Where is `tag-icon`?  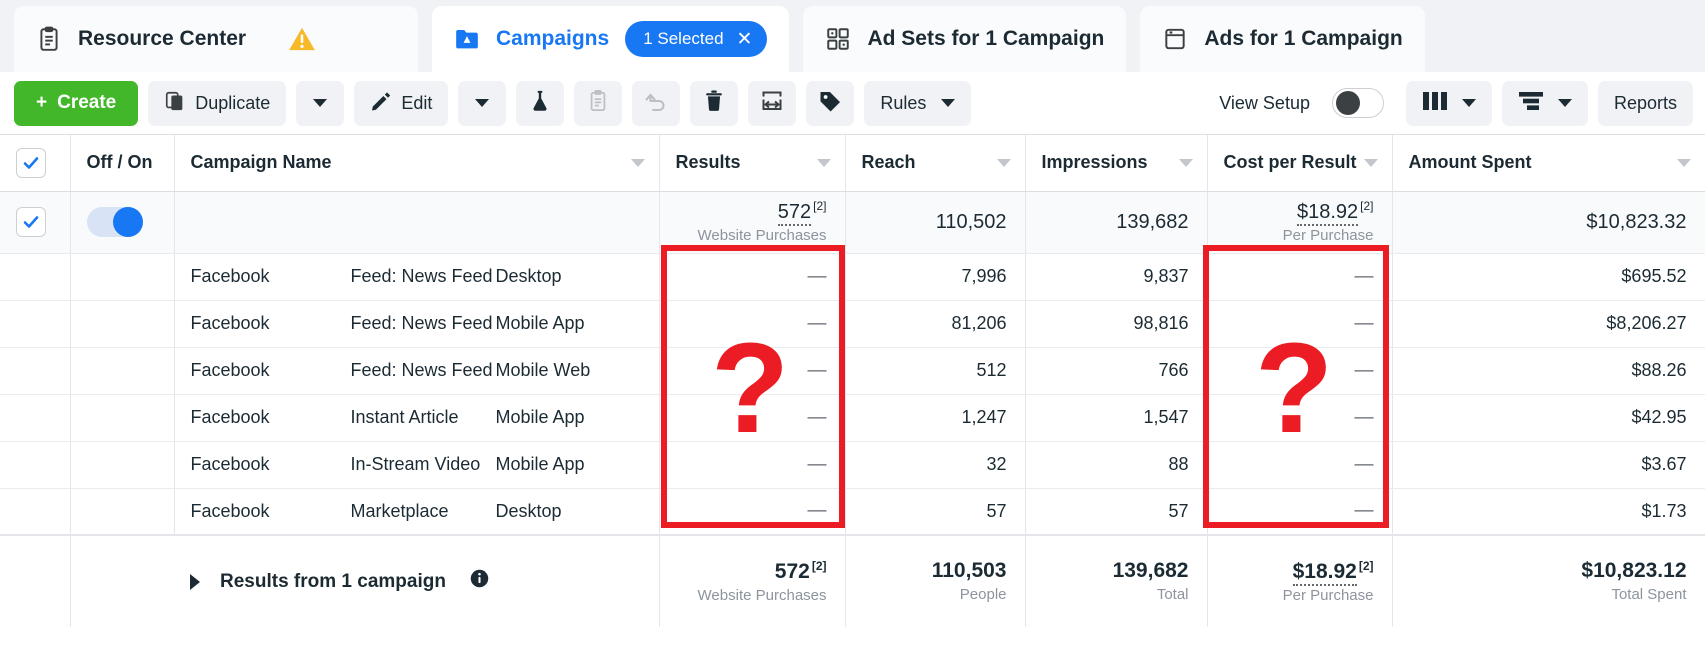
tag-icon is located at coordinates (830, 103).